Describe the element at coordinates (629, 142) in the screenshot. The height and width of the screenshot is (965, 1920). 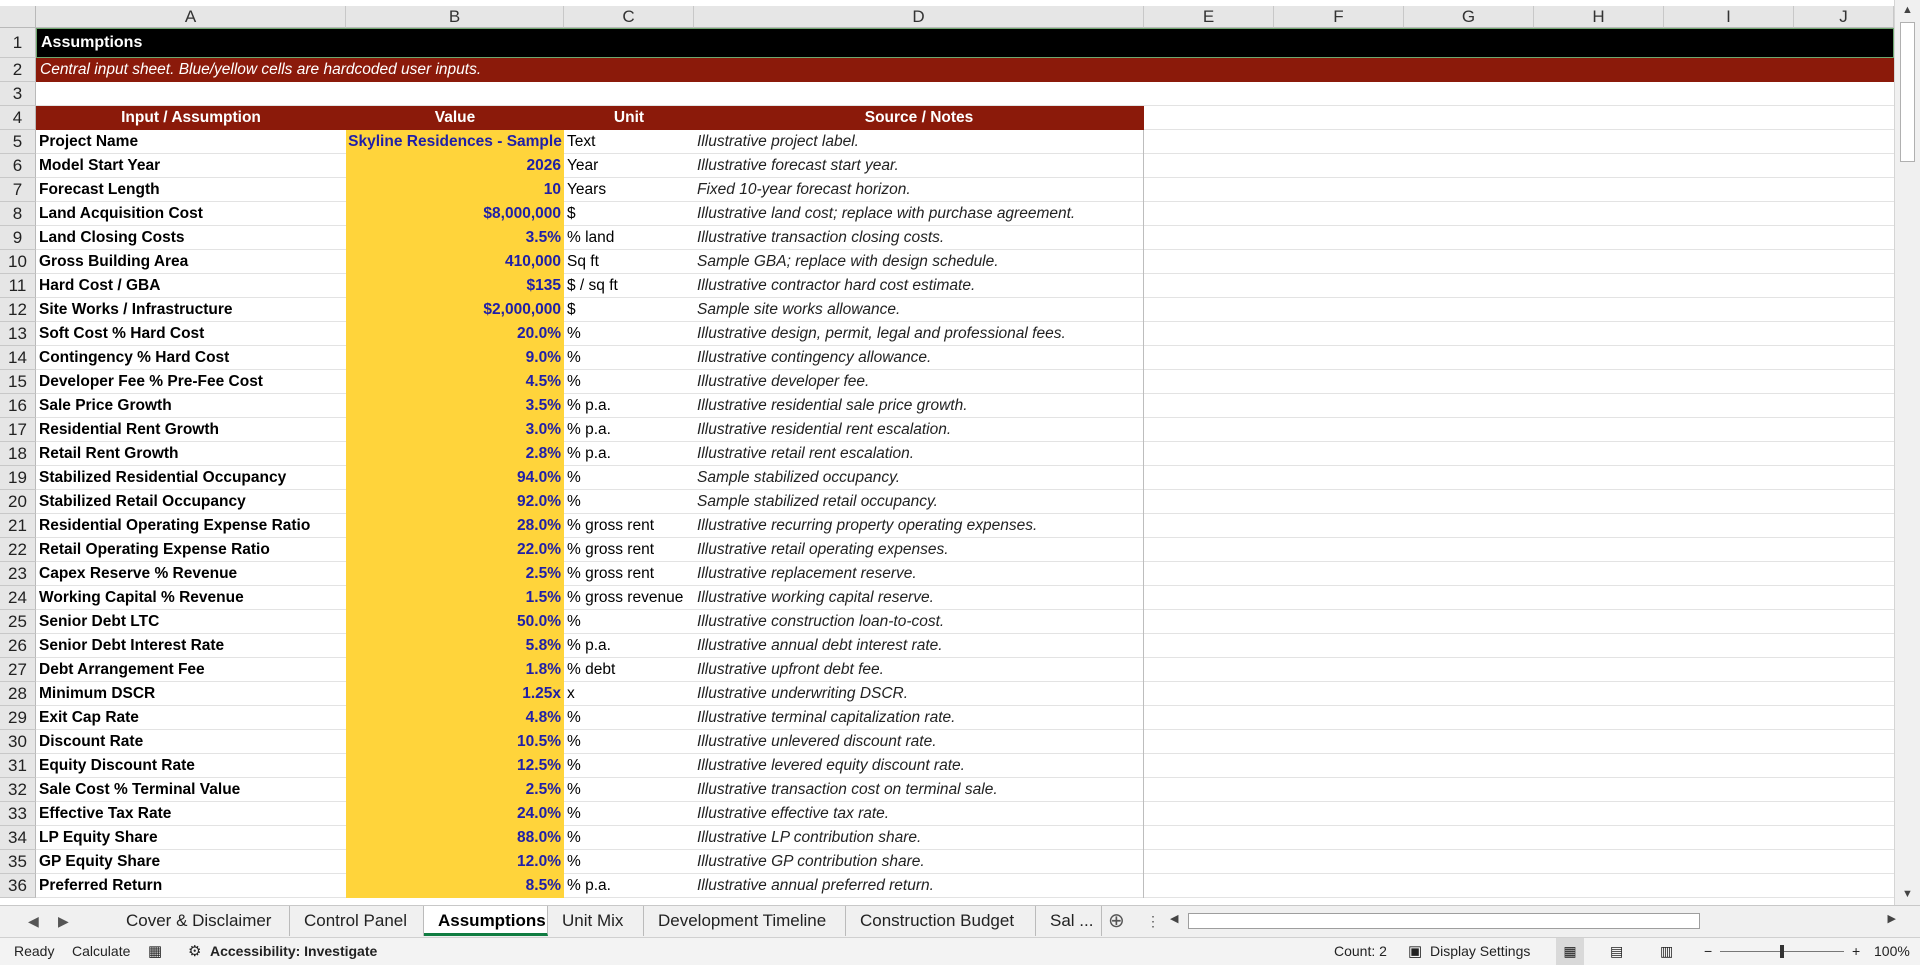
I see `input-unit: Text` at that location.